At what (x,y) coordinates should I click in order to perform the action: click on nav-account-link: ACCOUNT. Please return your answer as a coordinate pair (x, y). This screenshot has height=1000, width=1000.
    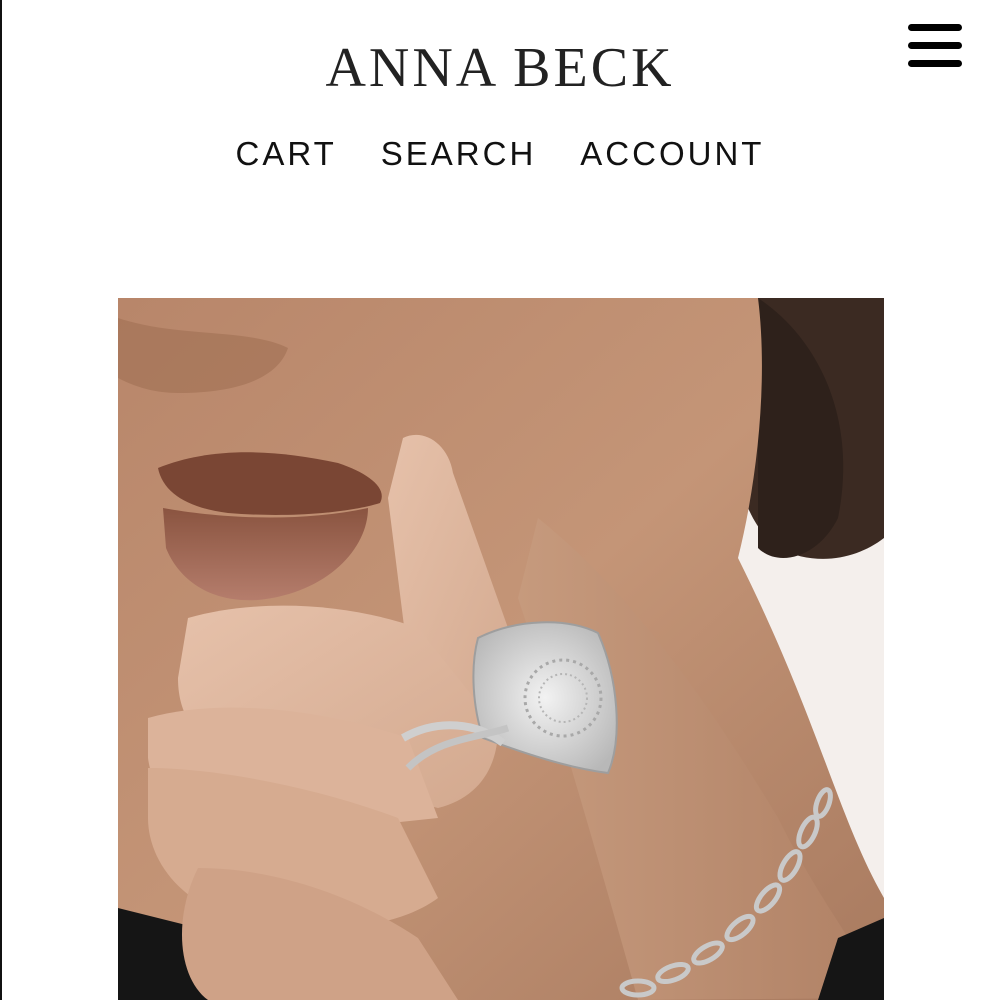
    Looking at the image, I should click on (672, 154).